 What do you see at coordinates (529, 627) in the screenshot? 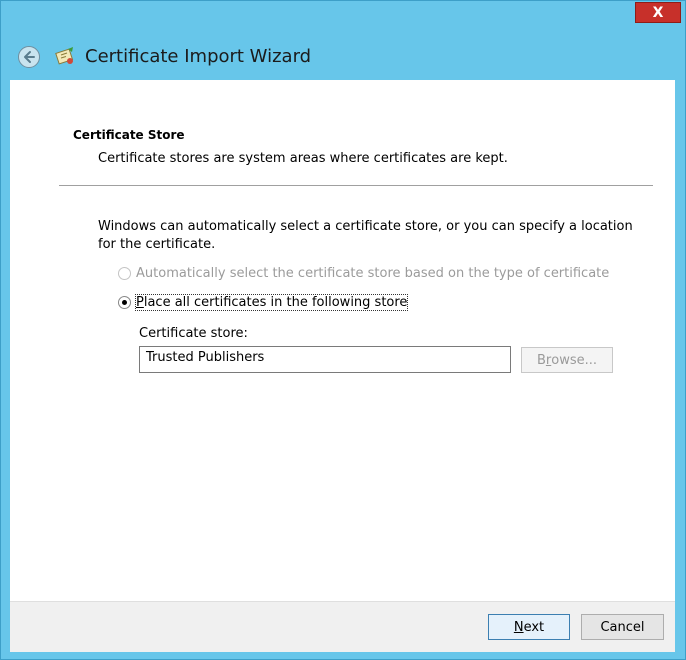
I see `next-button: Next` at bounding box center [529, 627].